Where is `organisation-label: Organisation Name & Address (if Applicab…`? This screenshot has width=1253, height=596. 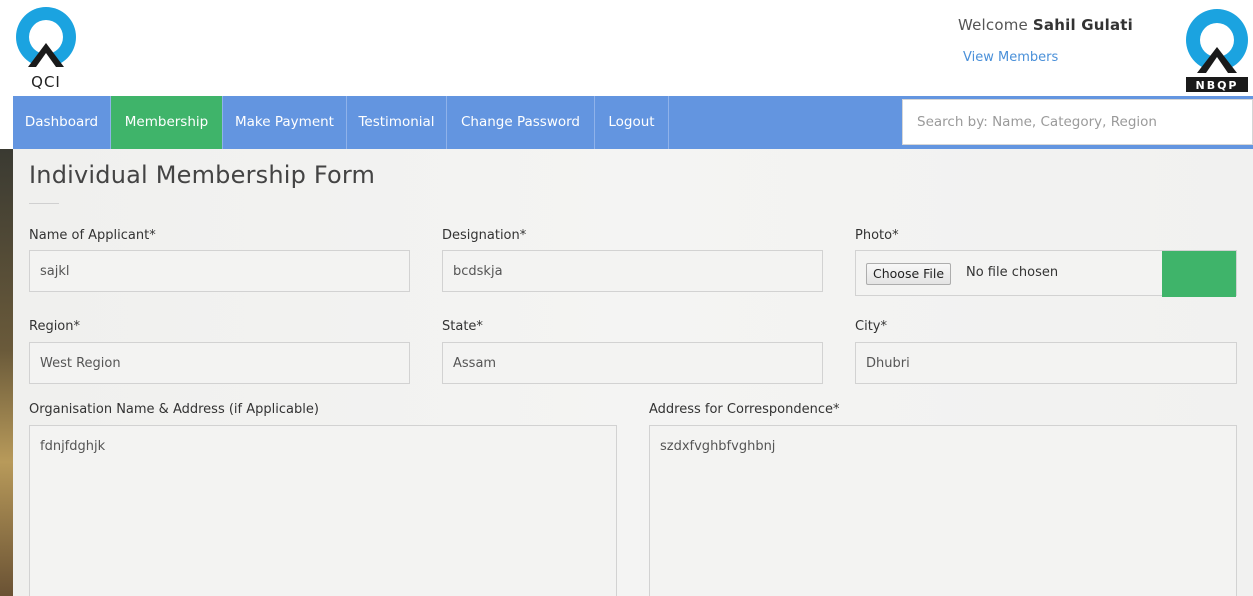
organisation-label: Organisation Name & Address (if Applicab… is located at coordinates (174, 409).